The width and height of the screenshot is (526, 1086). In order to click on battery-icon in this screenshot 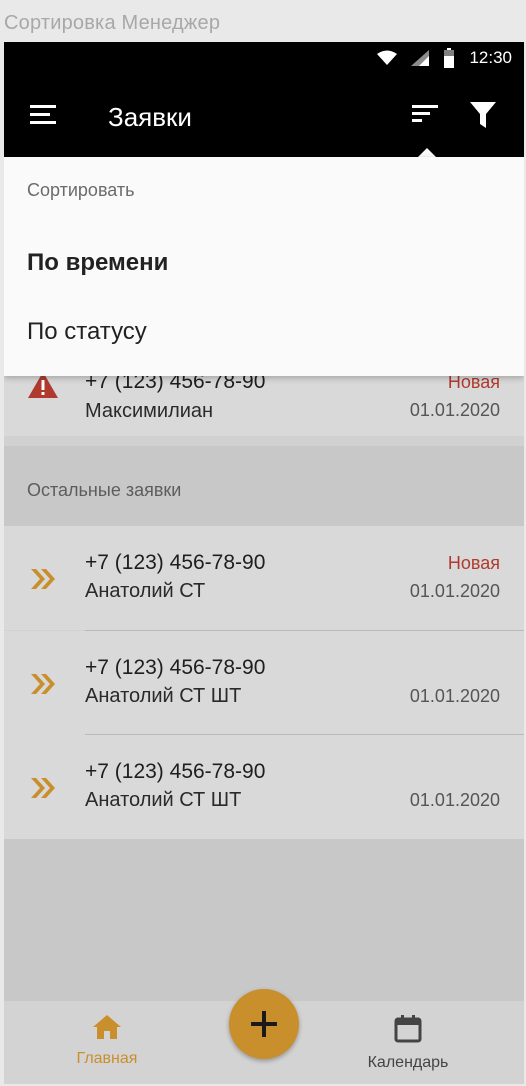, I will do `click(449, 58)`.